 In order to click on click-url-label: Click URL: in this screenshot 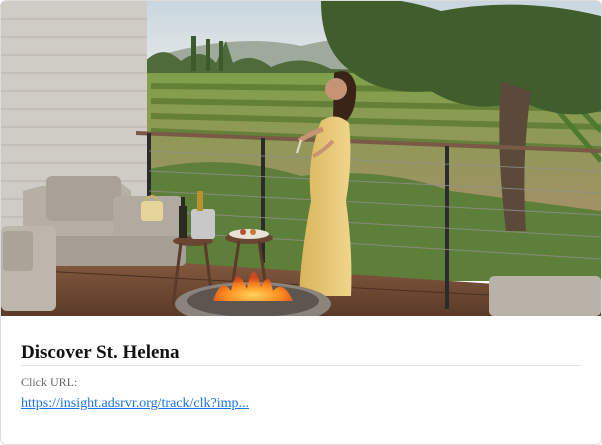, I will do `click(49, 382)`.